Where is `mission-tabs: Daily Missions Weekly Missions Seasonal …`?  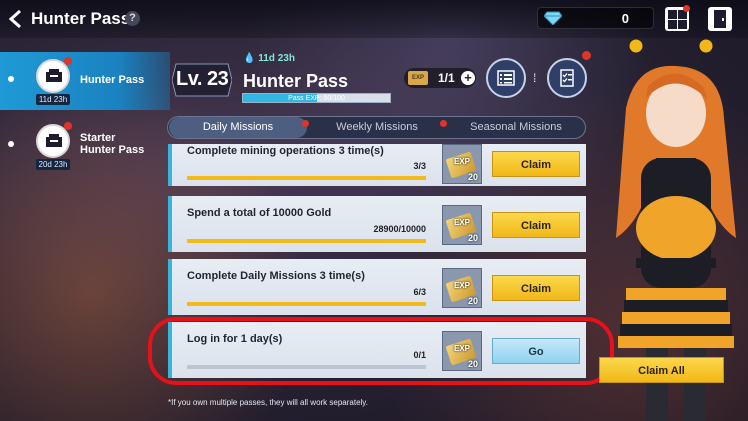
mission-tabs: Daily Missions Weekly Missions Seasonal … is located at coordinates (376, 127).